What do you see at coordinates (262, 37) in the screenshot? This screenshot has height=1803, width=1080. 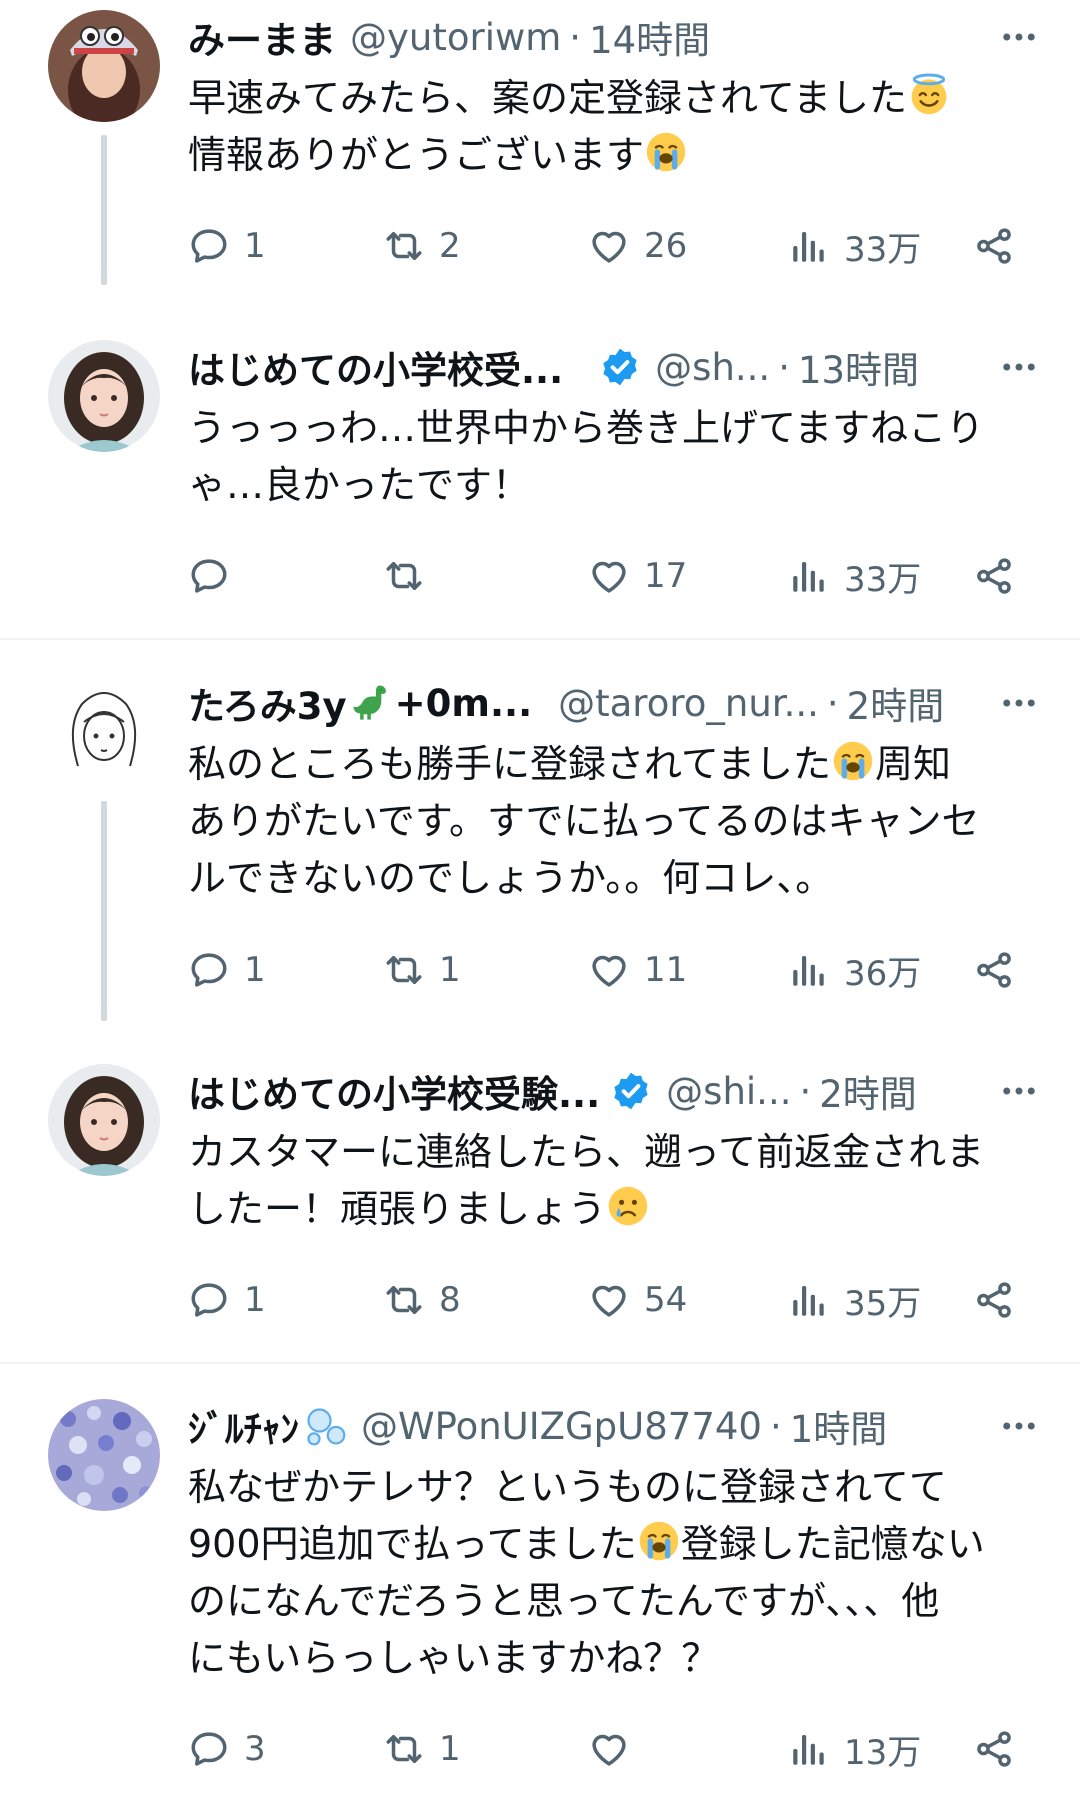 I see `display-name: みーまま` at bounding box center [262, 37].